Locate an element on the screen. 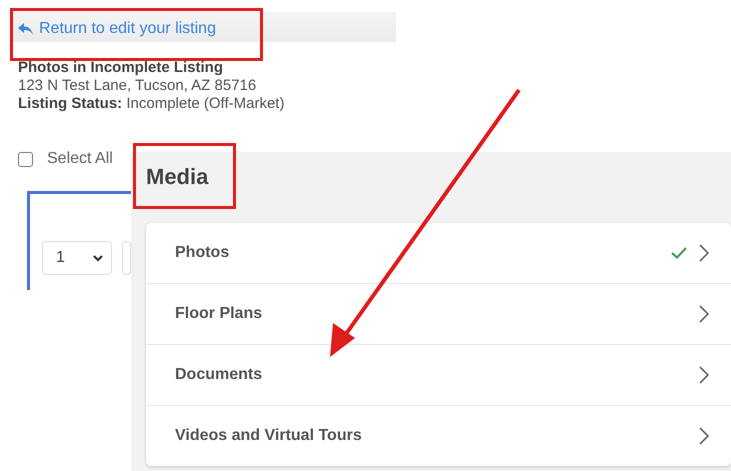 The image size is (731, 471). media-item-label: Floor Plans is located at coordinates (219, 314).